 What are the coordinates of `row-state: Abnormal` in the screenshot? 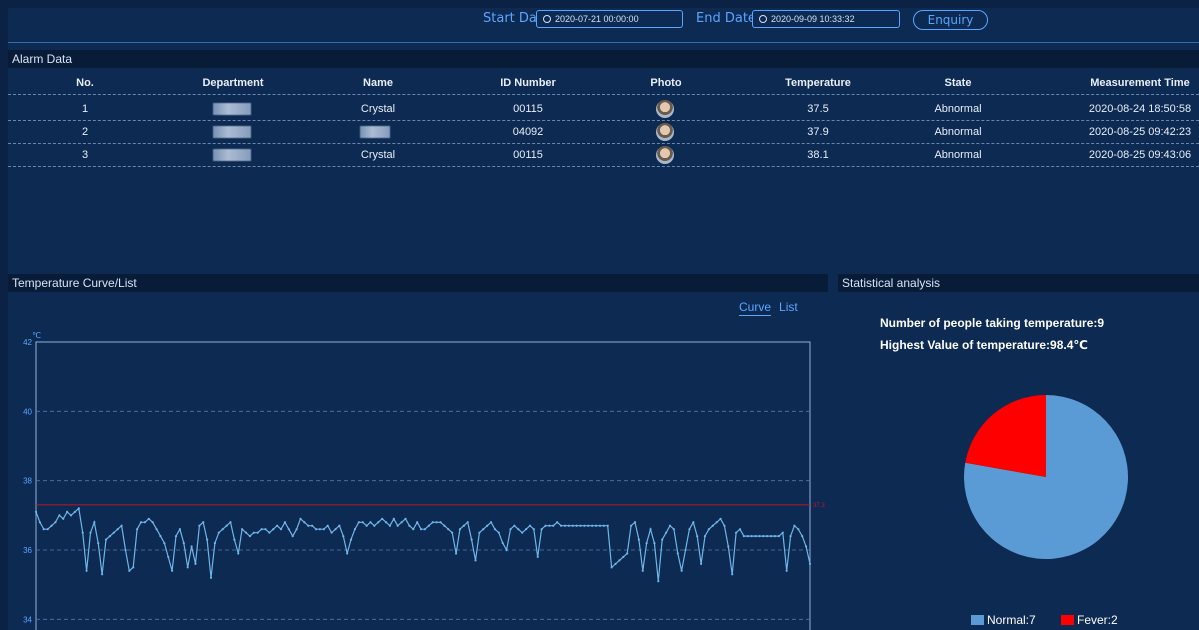 It's located at (958, 155).